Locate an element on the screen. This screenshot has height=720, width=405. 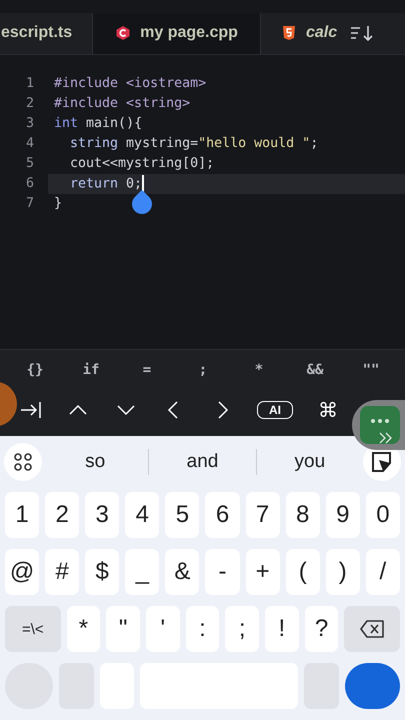
file-tab: my page.cpp is located at coordinates (177, 33).